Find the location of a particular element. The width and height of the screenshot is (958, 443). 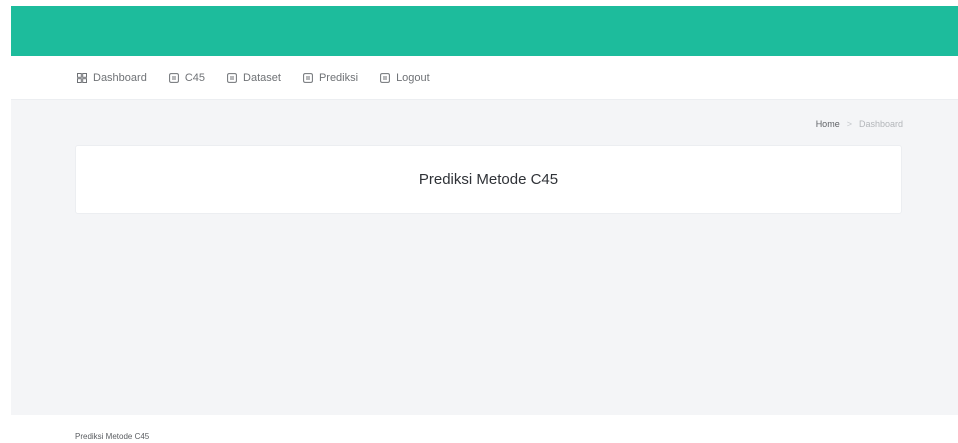

nav-item-label: C45 is located at coordinates (195, 78).